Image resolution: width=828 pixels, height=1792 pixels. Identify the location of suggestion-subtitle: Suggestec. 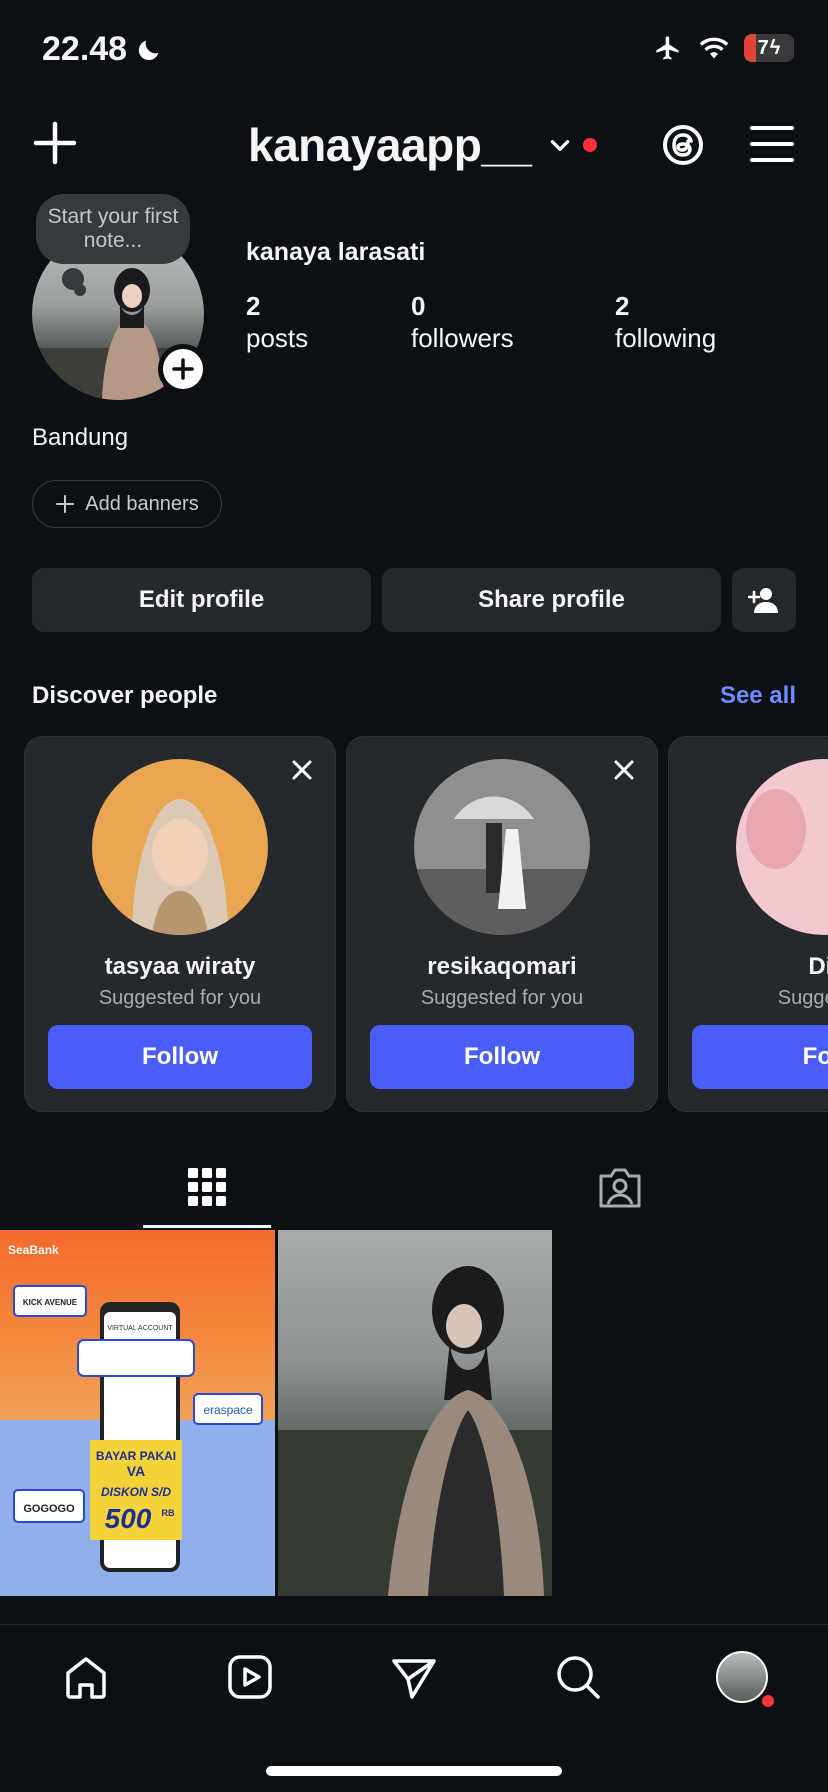
(802, 998).